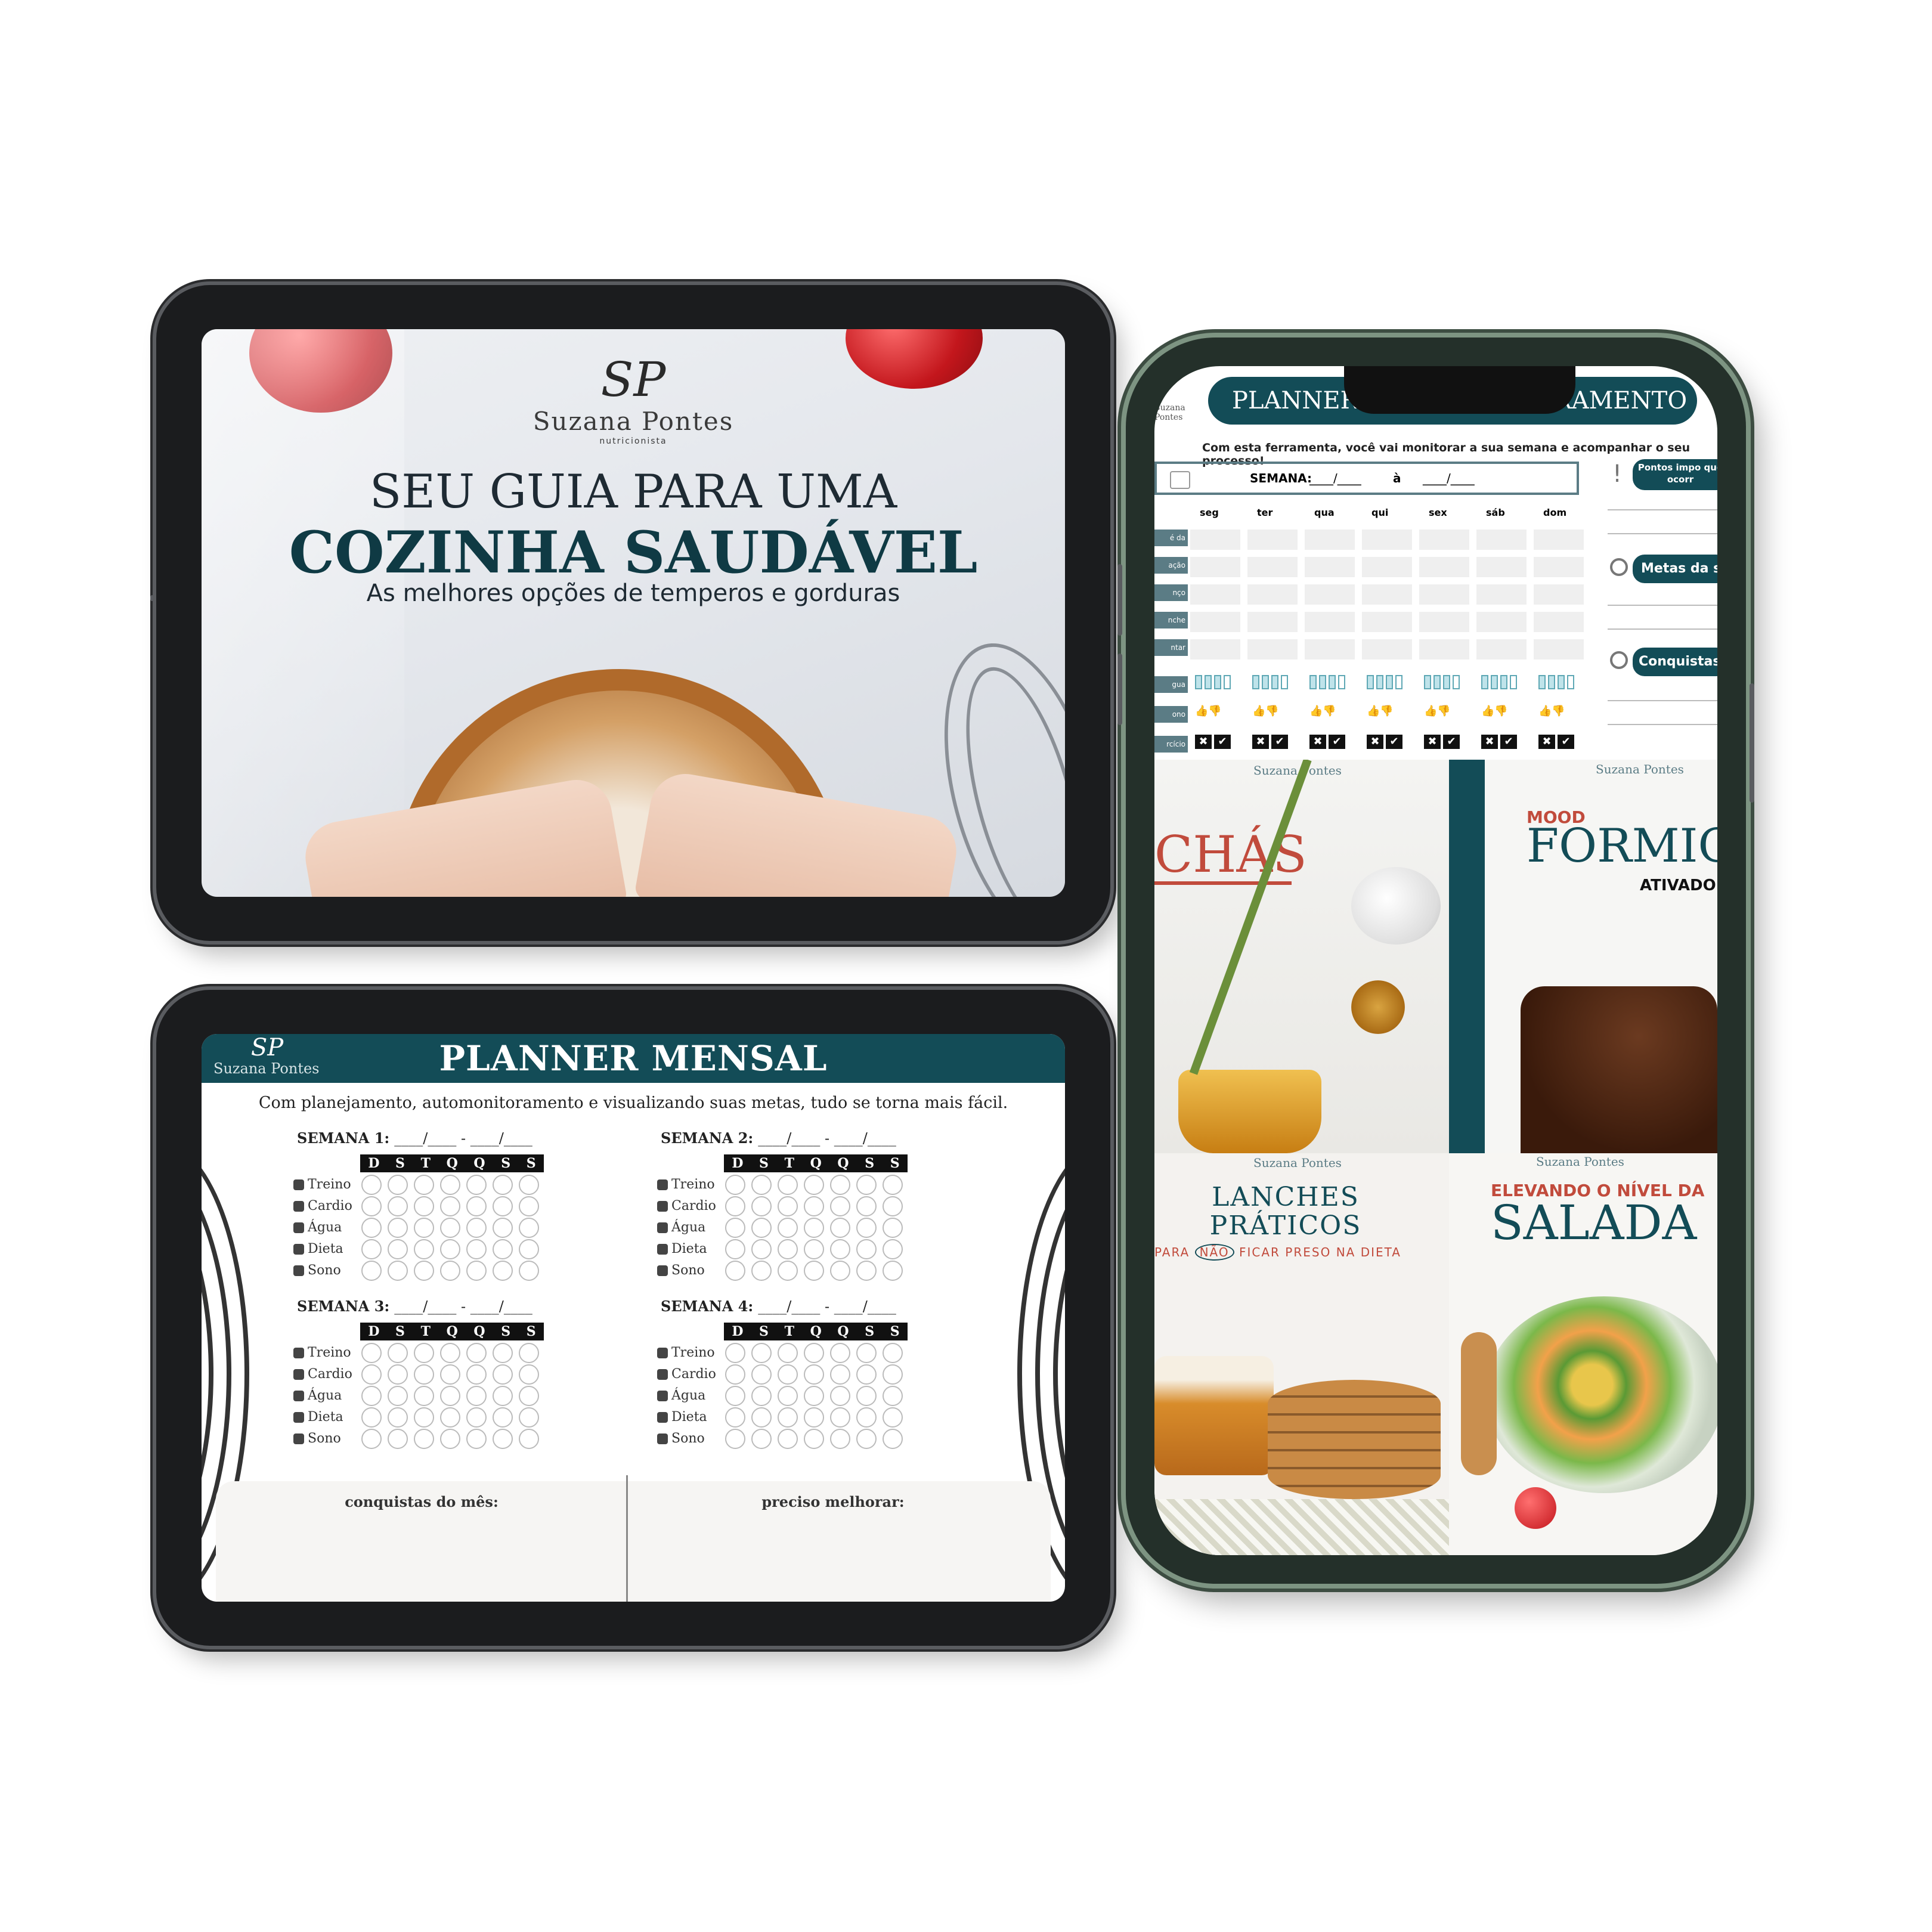  I want to click on week-date-blank: ____/____ - ____/____, so click(827, 1307).